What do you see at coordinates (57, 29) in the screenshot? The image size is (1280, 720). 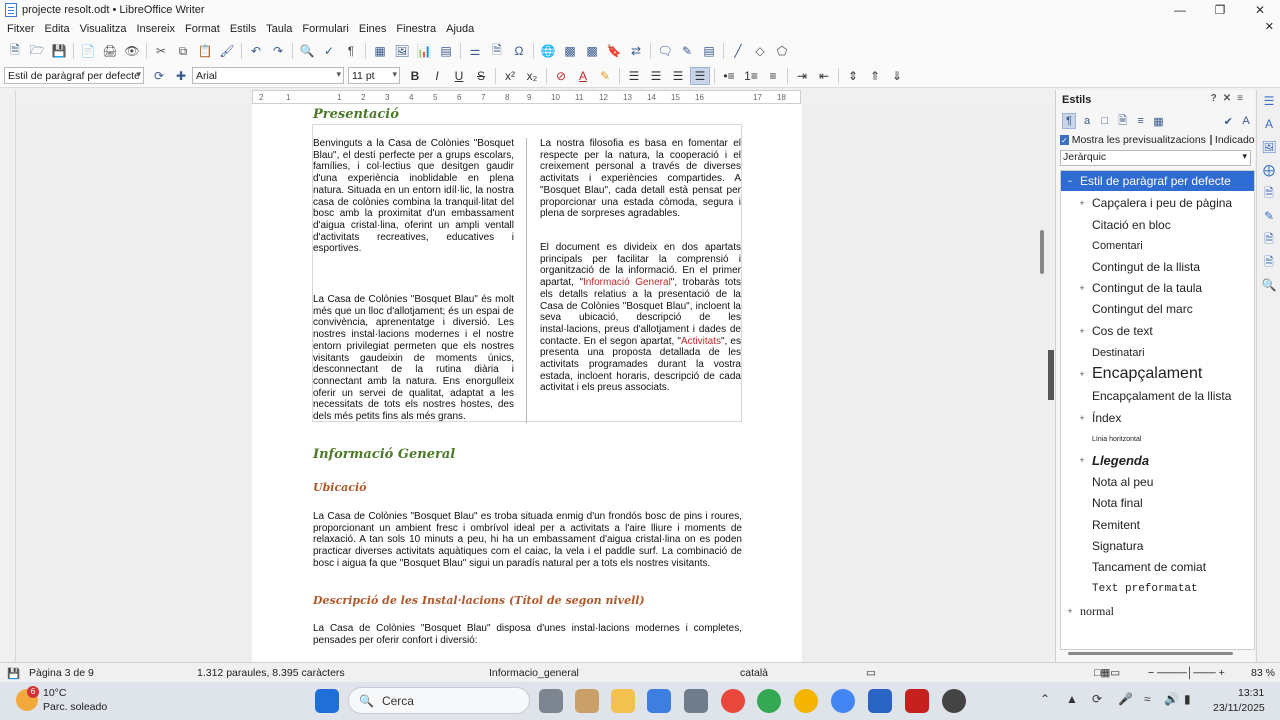 I see `menu-edita: Edita` at bounding box center [57, 29].